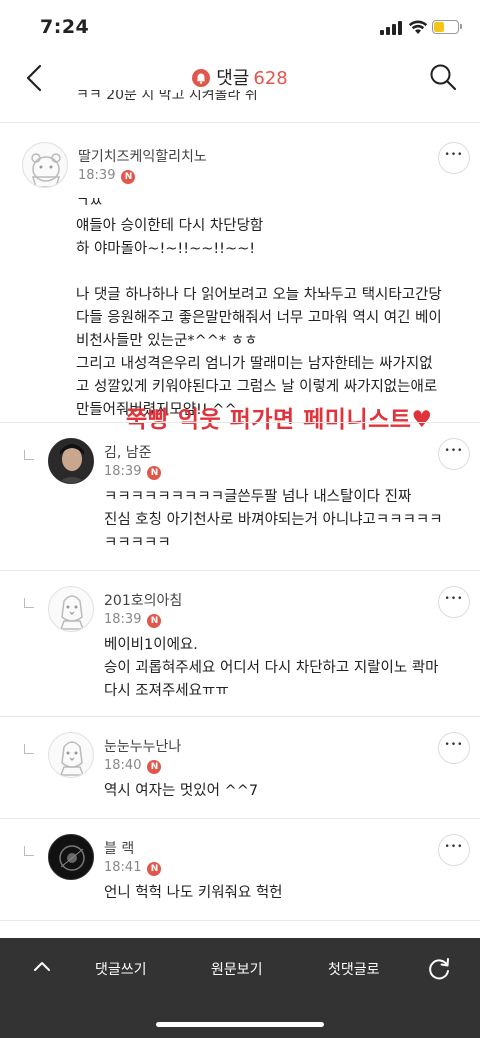  I want to click on comment-meta: 18:41 N, so click(133, 868).